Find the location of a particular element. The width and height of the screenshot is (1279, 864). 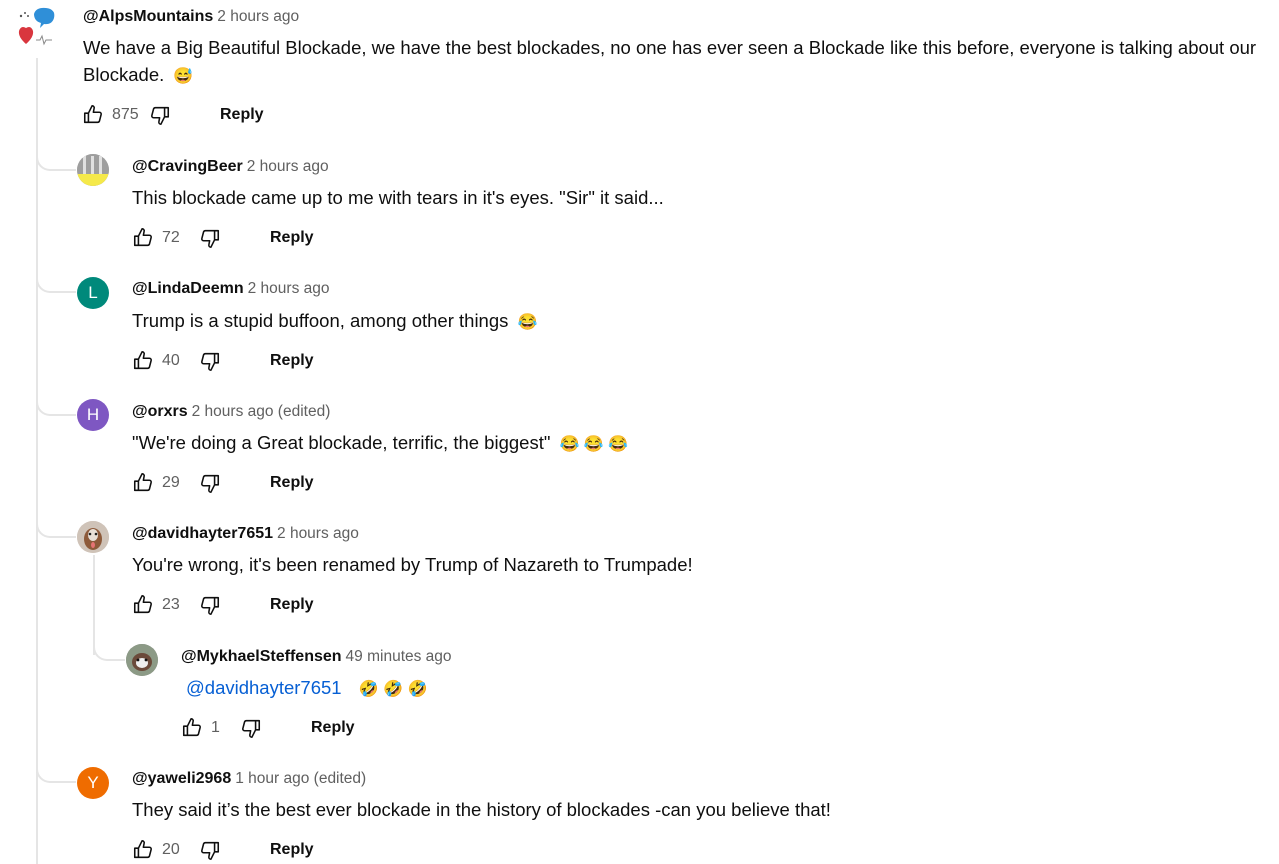

mention-link: @davidhayter7651 is located at coordinates (264, 687).